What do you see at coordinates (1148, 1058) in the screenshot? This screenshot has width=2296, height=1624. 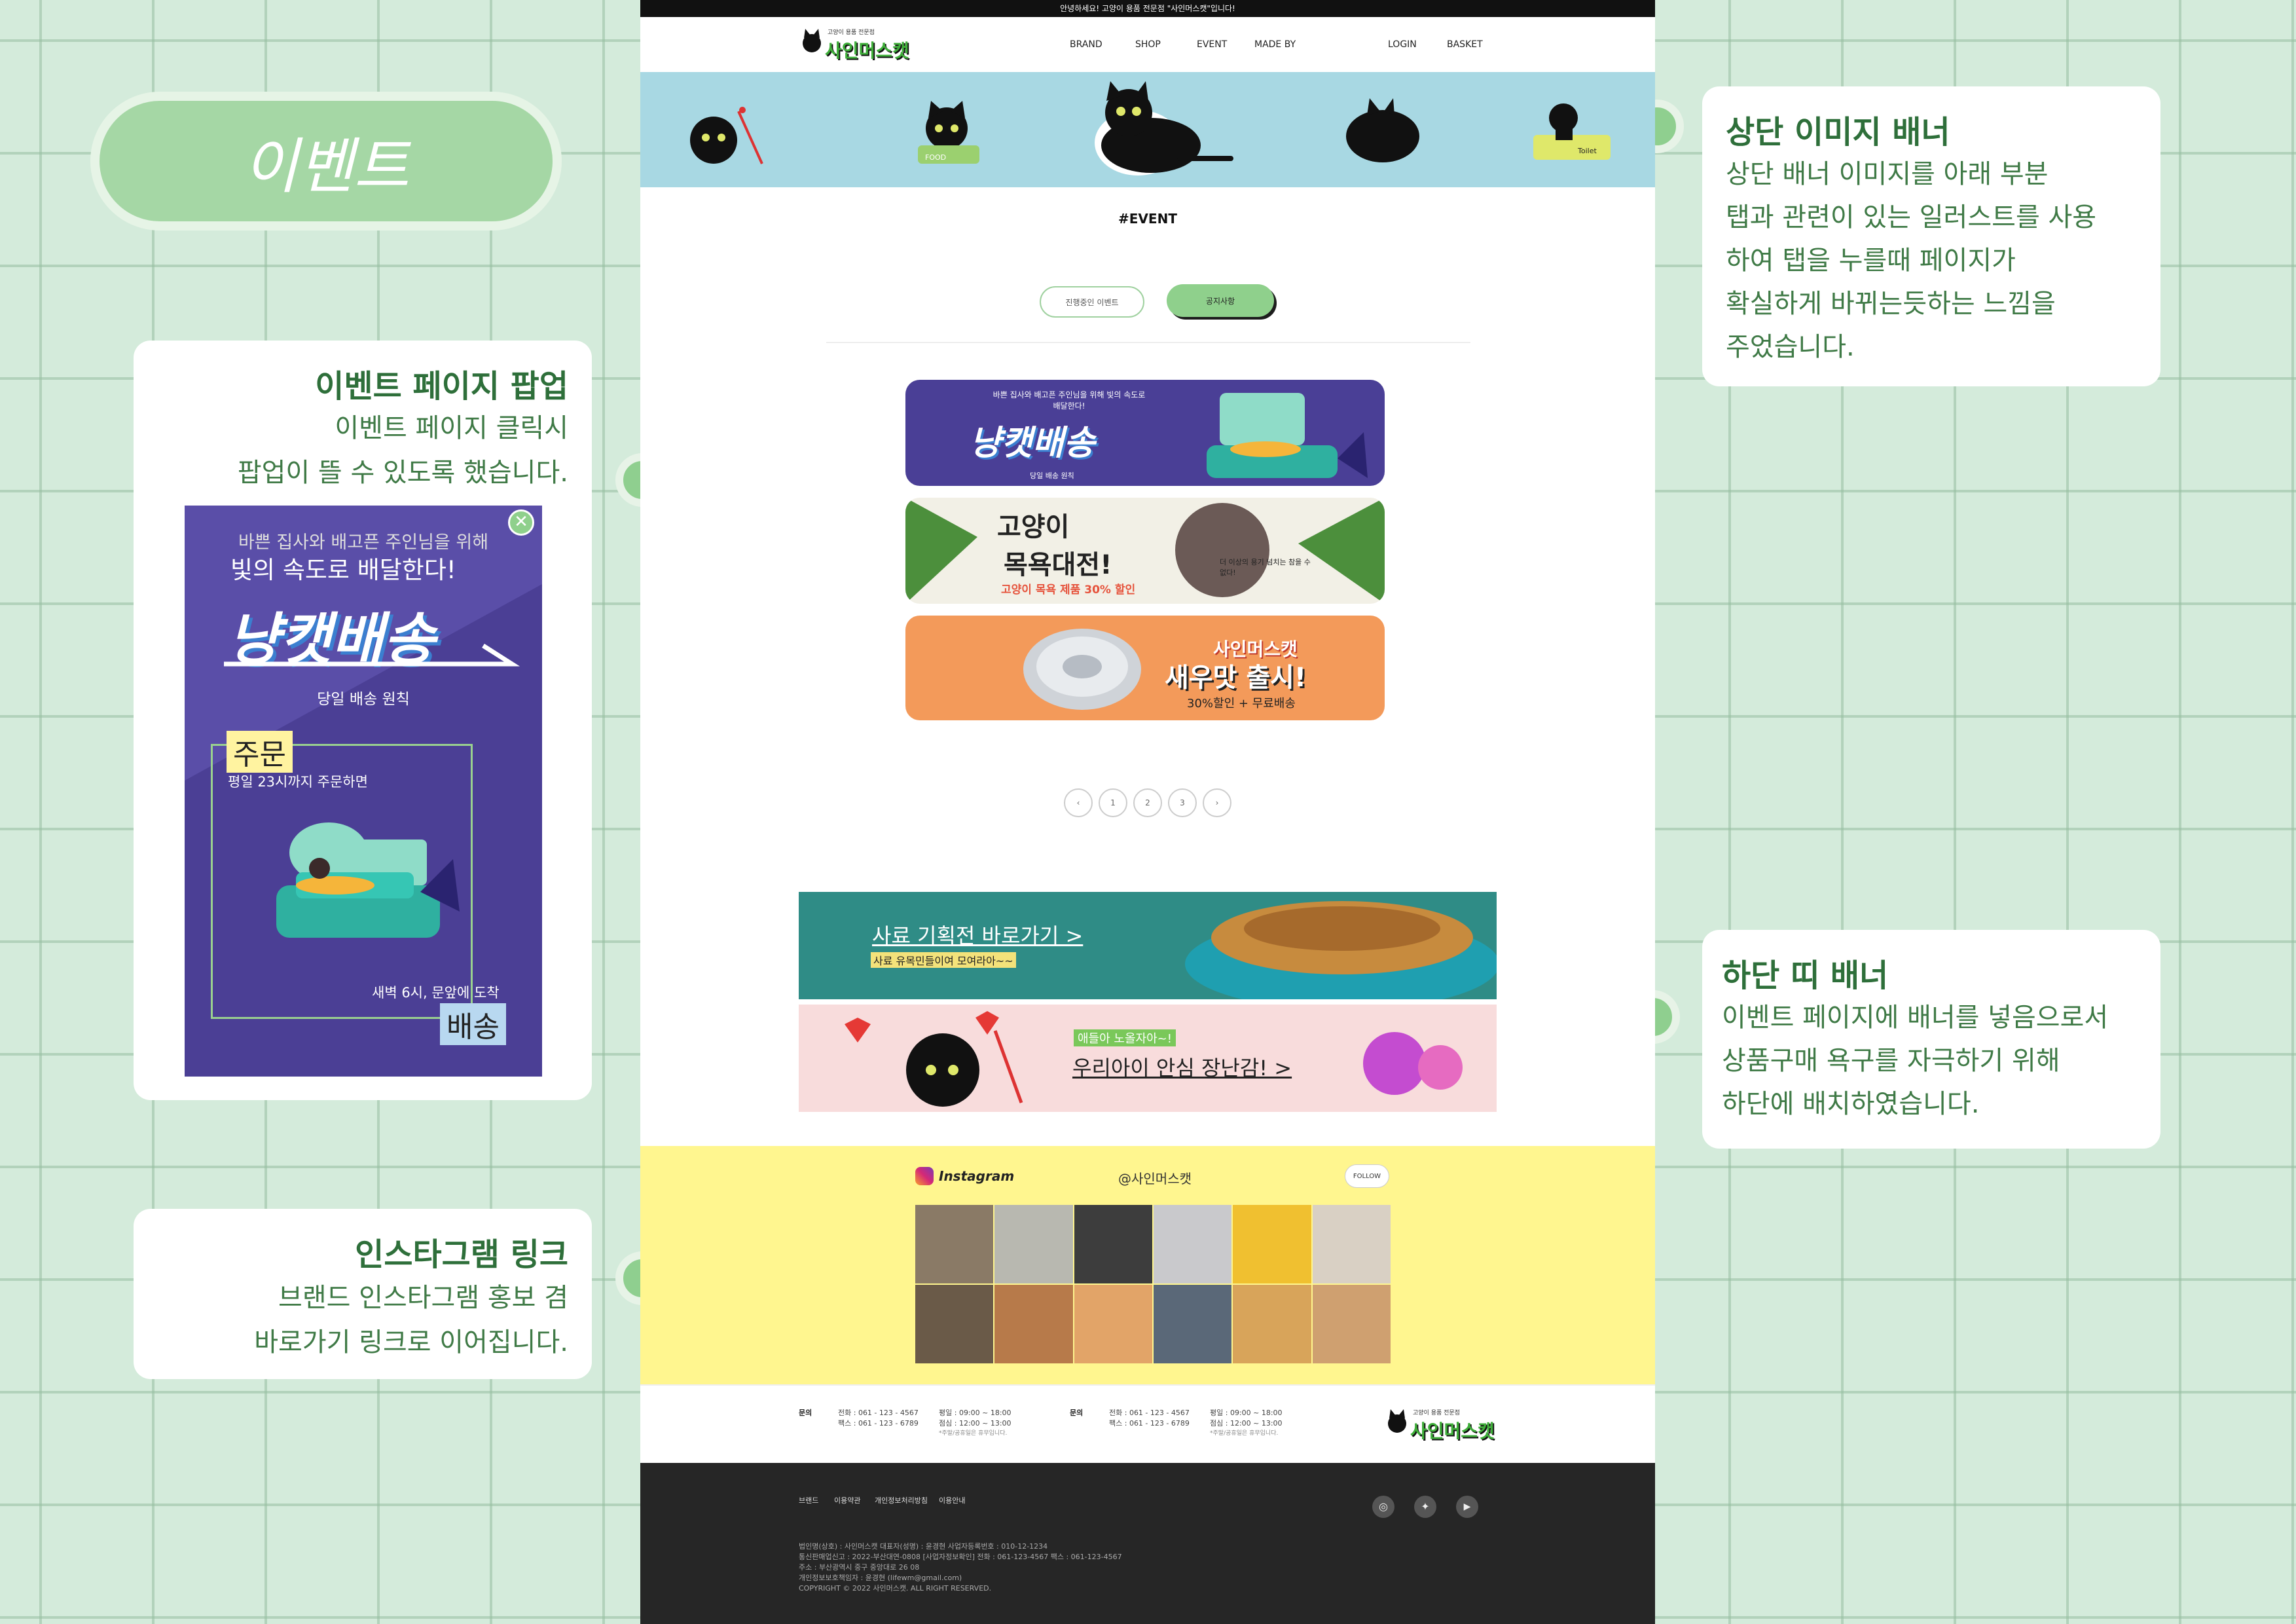 I see `strip-banner-toy: 애들아 노올자아~! 우리아이 안심 장난감! >` at bounding box center [1148, 1058].